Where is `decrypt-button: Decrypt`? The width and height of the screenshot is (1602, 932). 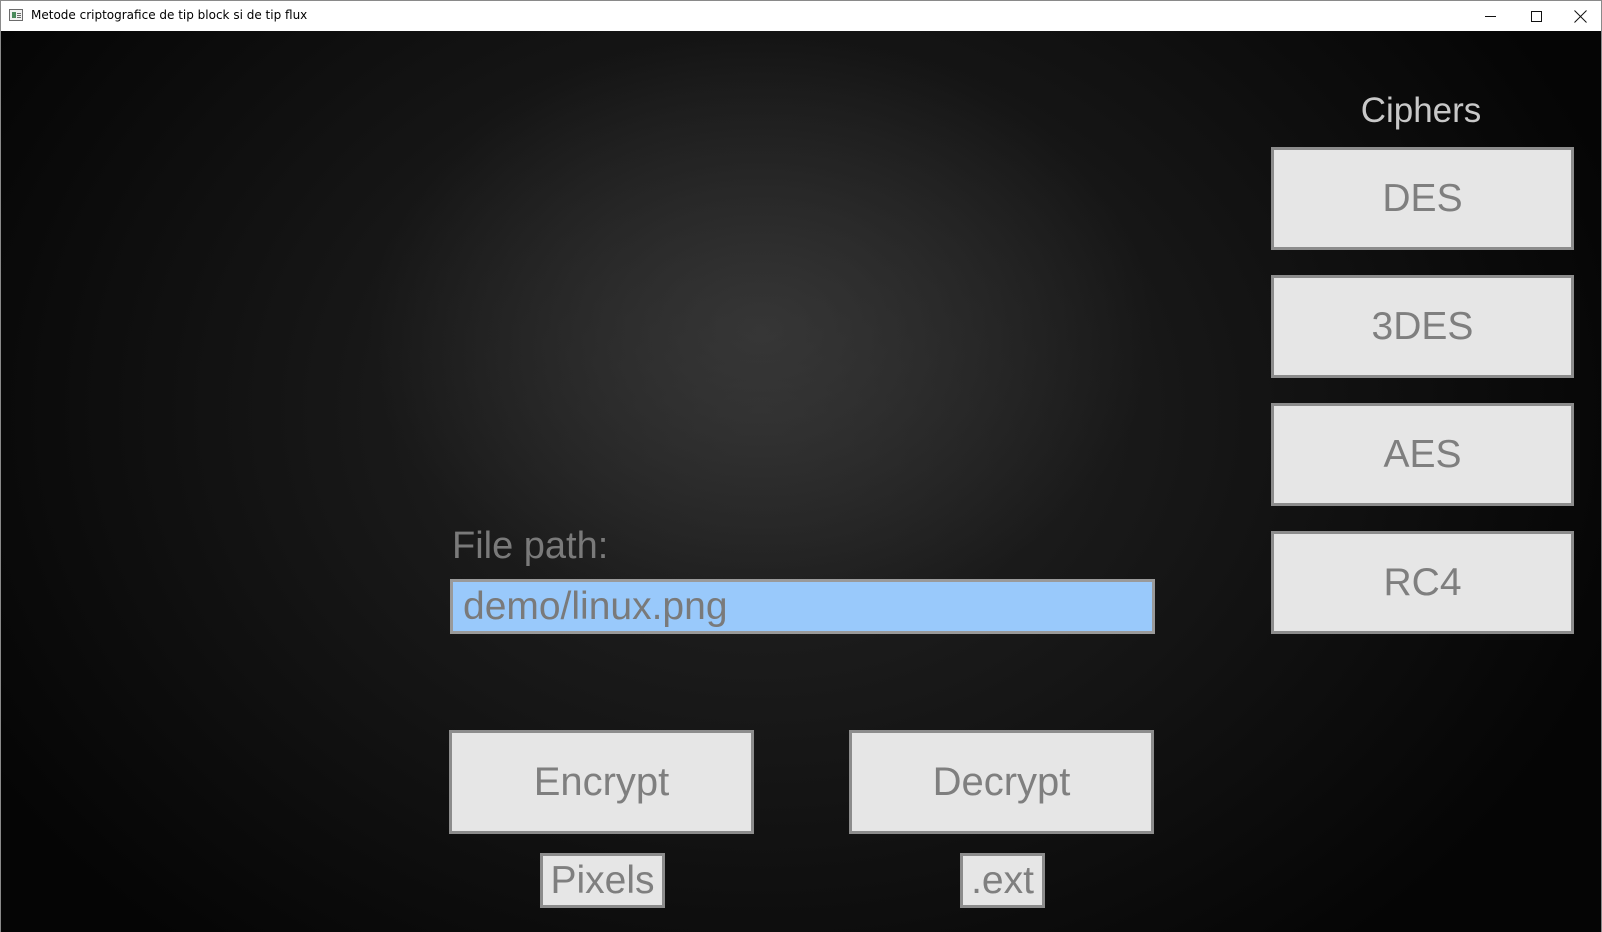
decrypt-button: Decrypt is located at coordinates (1001, 782).